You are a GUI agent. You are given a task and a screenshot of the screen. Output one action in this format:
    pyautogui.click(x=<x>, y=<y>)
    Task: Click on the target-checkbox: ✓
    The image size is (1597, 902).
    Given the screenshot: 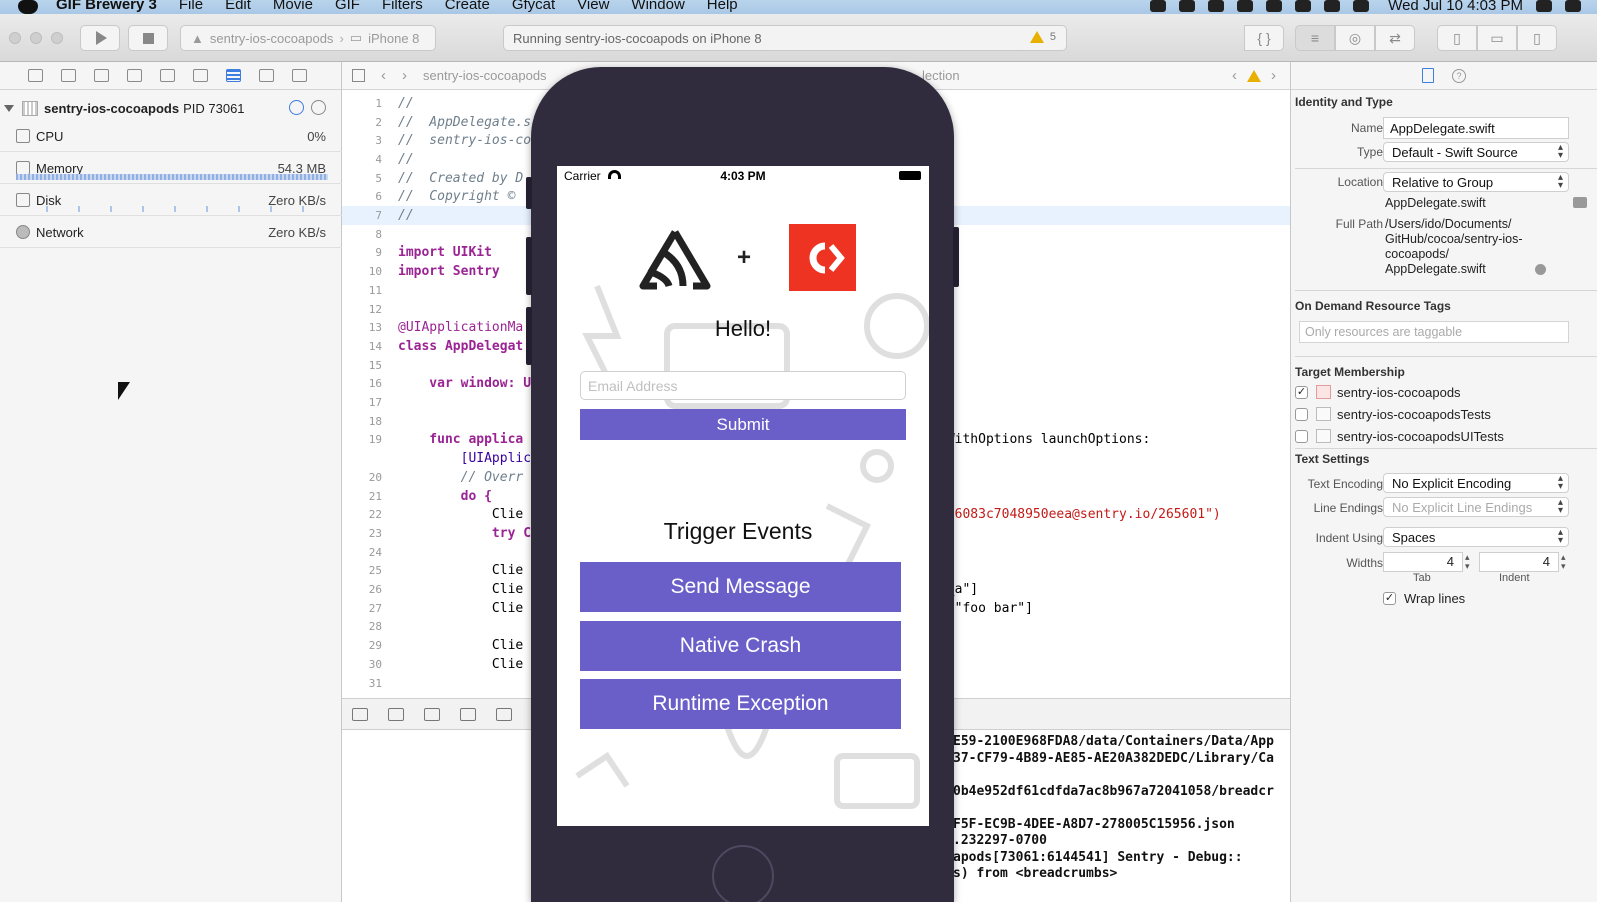 What is the action you would take?
    pyautogui.click(x=1301, y=392)
    